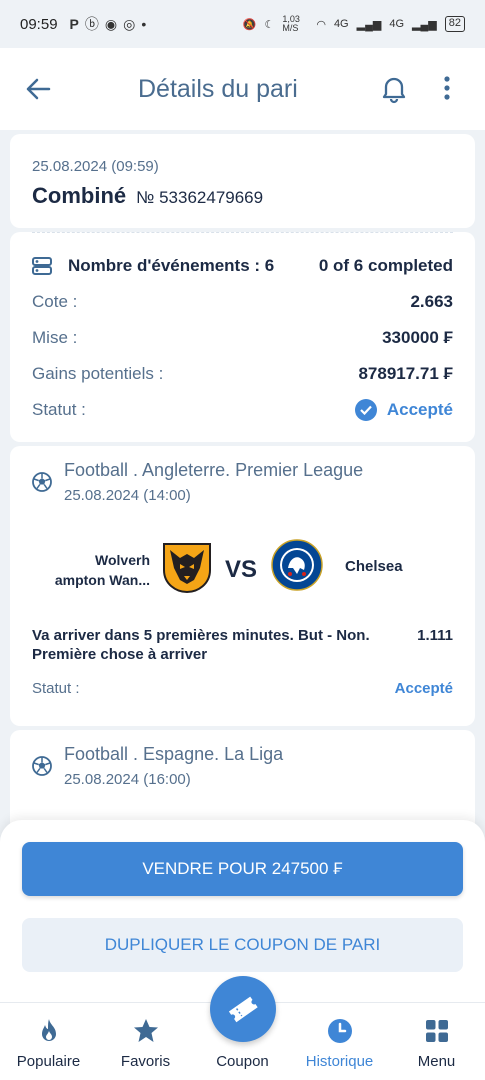 This screenshot has width=485, height=1080. Describe the element at coordinates (405, 373) in the screenshot. I see `potential-win-value: 878917.71 ₣` at that location.